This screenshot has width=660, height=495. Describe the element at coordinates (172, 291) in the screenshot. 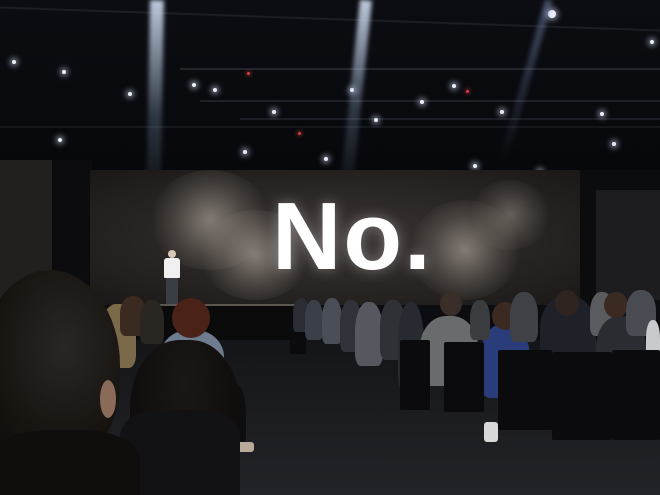

I see `presenter-pants` at that location.